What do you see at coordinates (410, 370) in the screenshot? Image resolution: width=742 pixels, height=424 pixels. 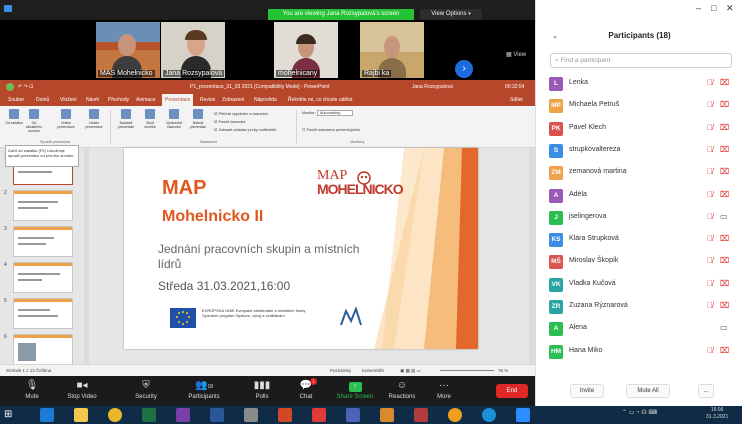 I see `view-mode-icons: ▣ ▦ ▤ ▭` at bounding box center [410, 370].